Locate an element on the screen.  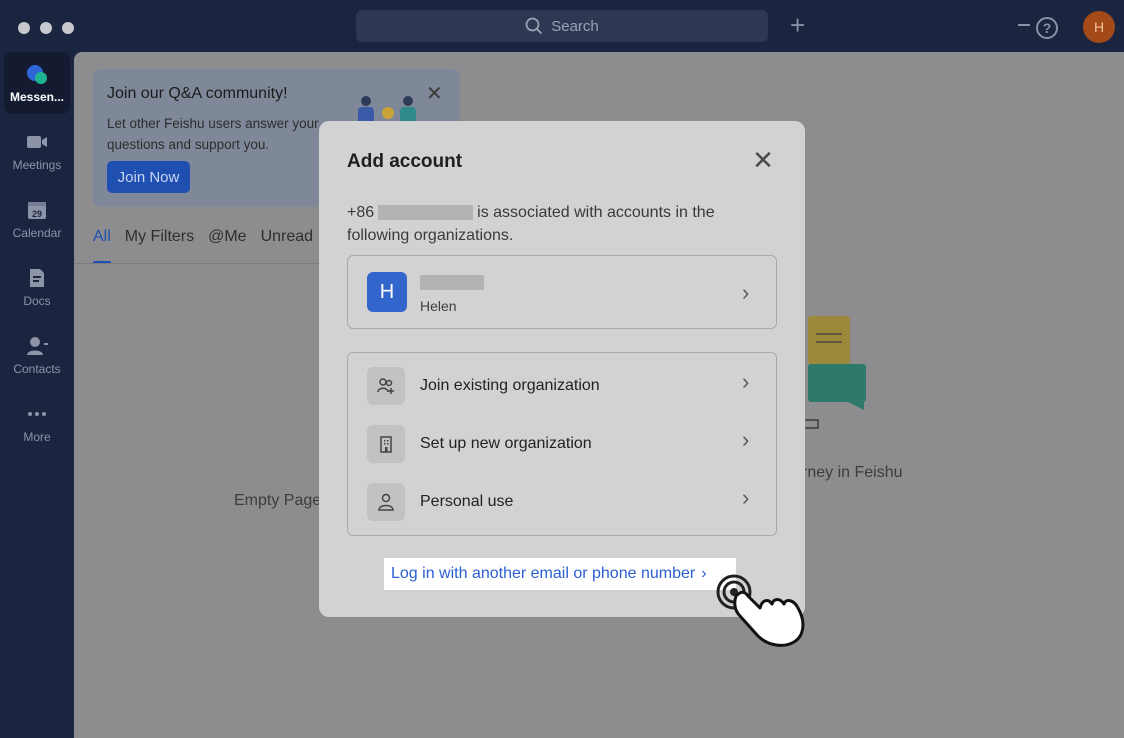
empty-page-text: Empty Page is located at coordinates (278, 500).